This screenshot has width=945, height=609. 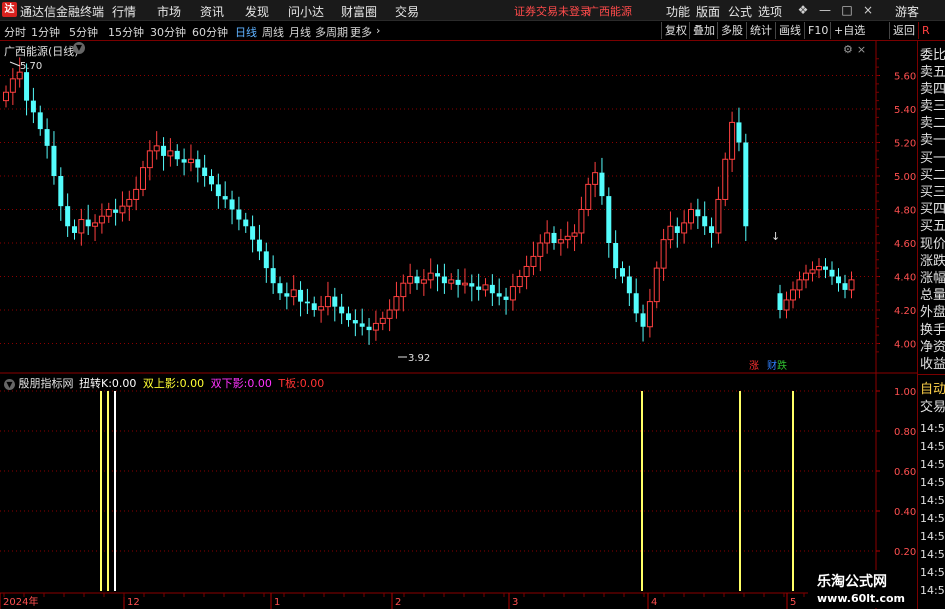 I want to click on side-item-ratio: 委比, so click(x=932, y=56).